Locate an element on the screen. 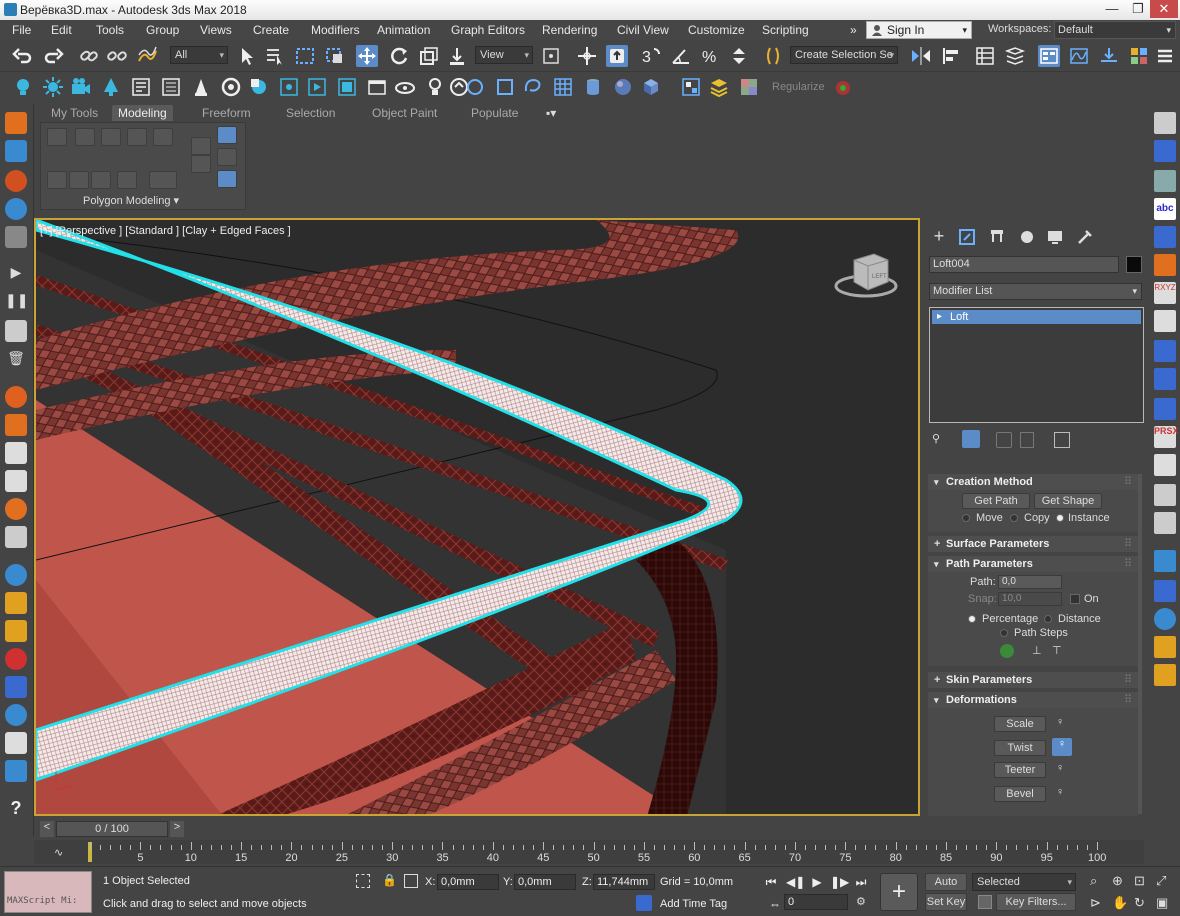 The height and width of the screenshot is (916, 1180). toolbar-menu-icon is located at coordinates (1165, 56).